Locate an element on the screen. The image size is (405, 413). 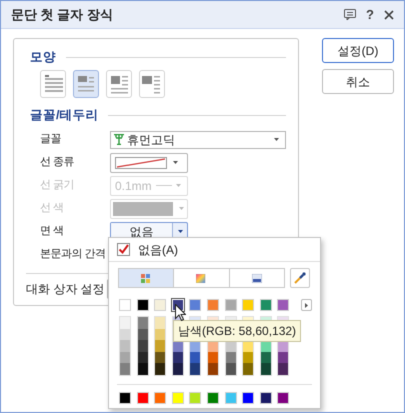
more-colors-button is located at coordinates (306, 305).